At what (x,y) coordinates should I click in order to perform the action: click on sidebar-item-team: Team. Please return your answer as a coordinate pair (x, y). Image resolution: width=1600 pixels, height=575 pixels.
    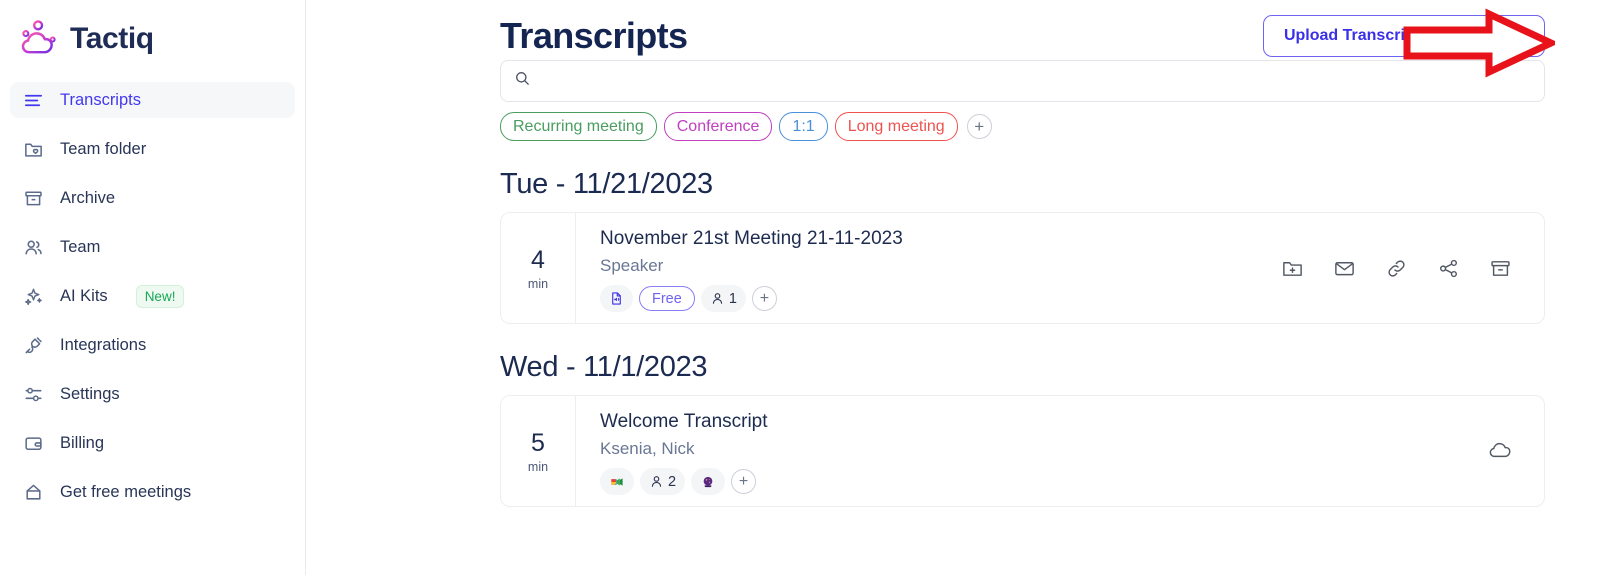
    Looking at the image, I should click on (152, 247).